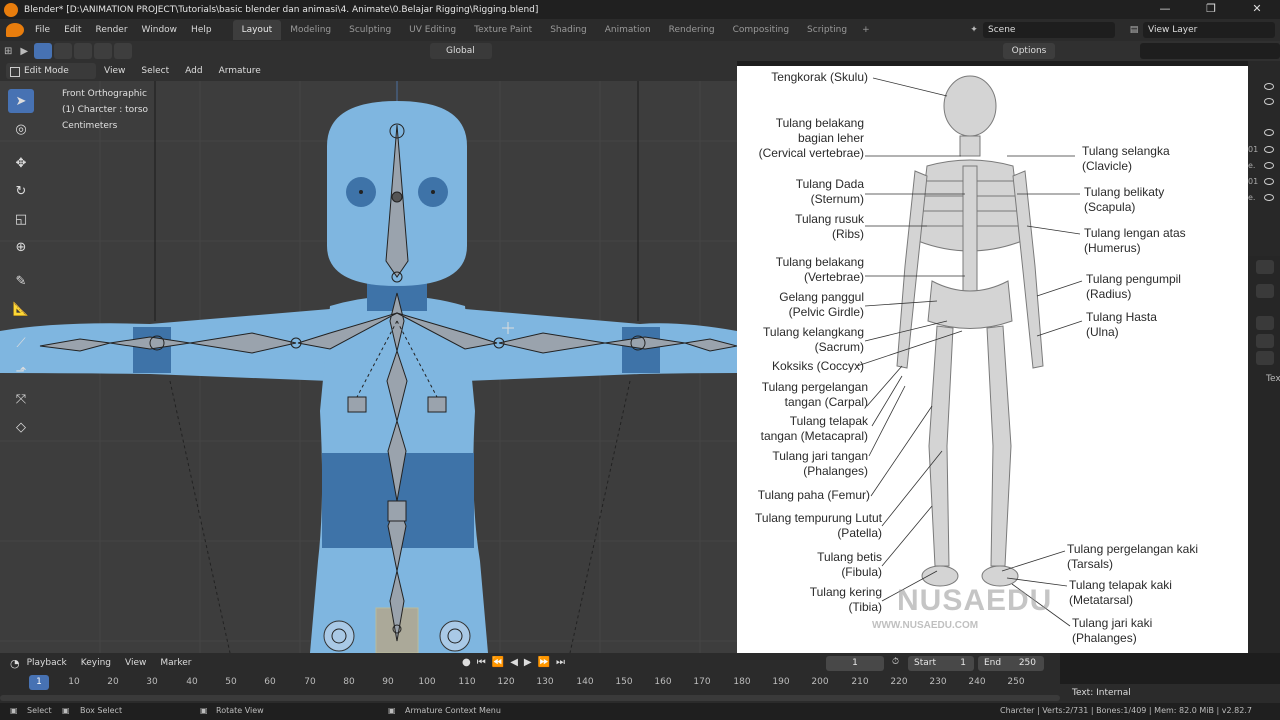 This screenshot has height=720, width=1280. I want to click on properties-panel: Tex, so click(1264, 454).